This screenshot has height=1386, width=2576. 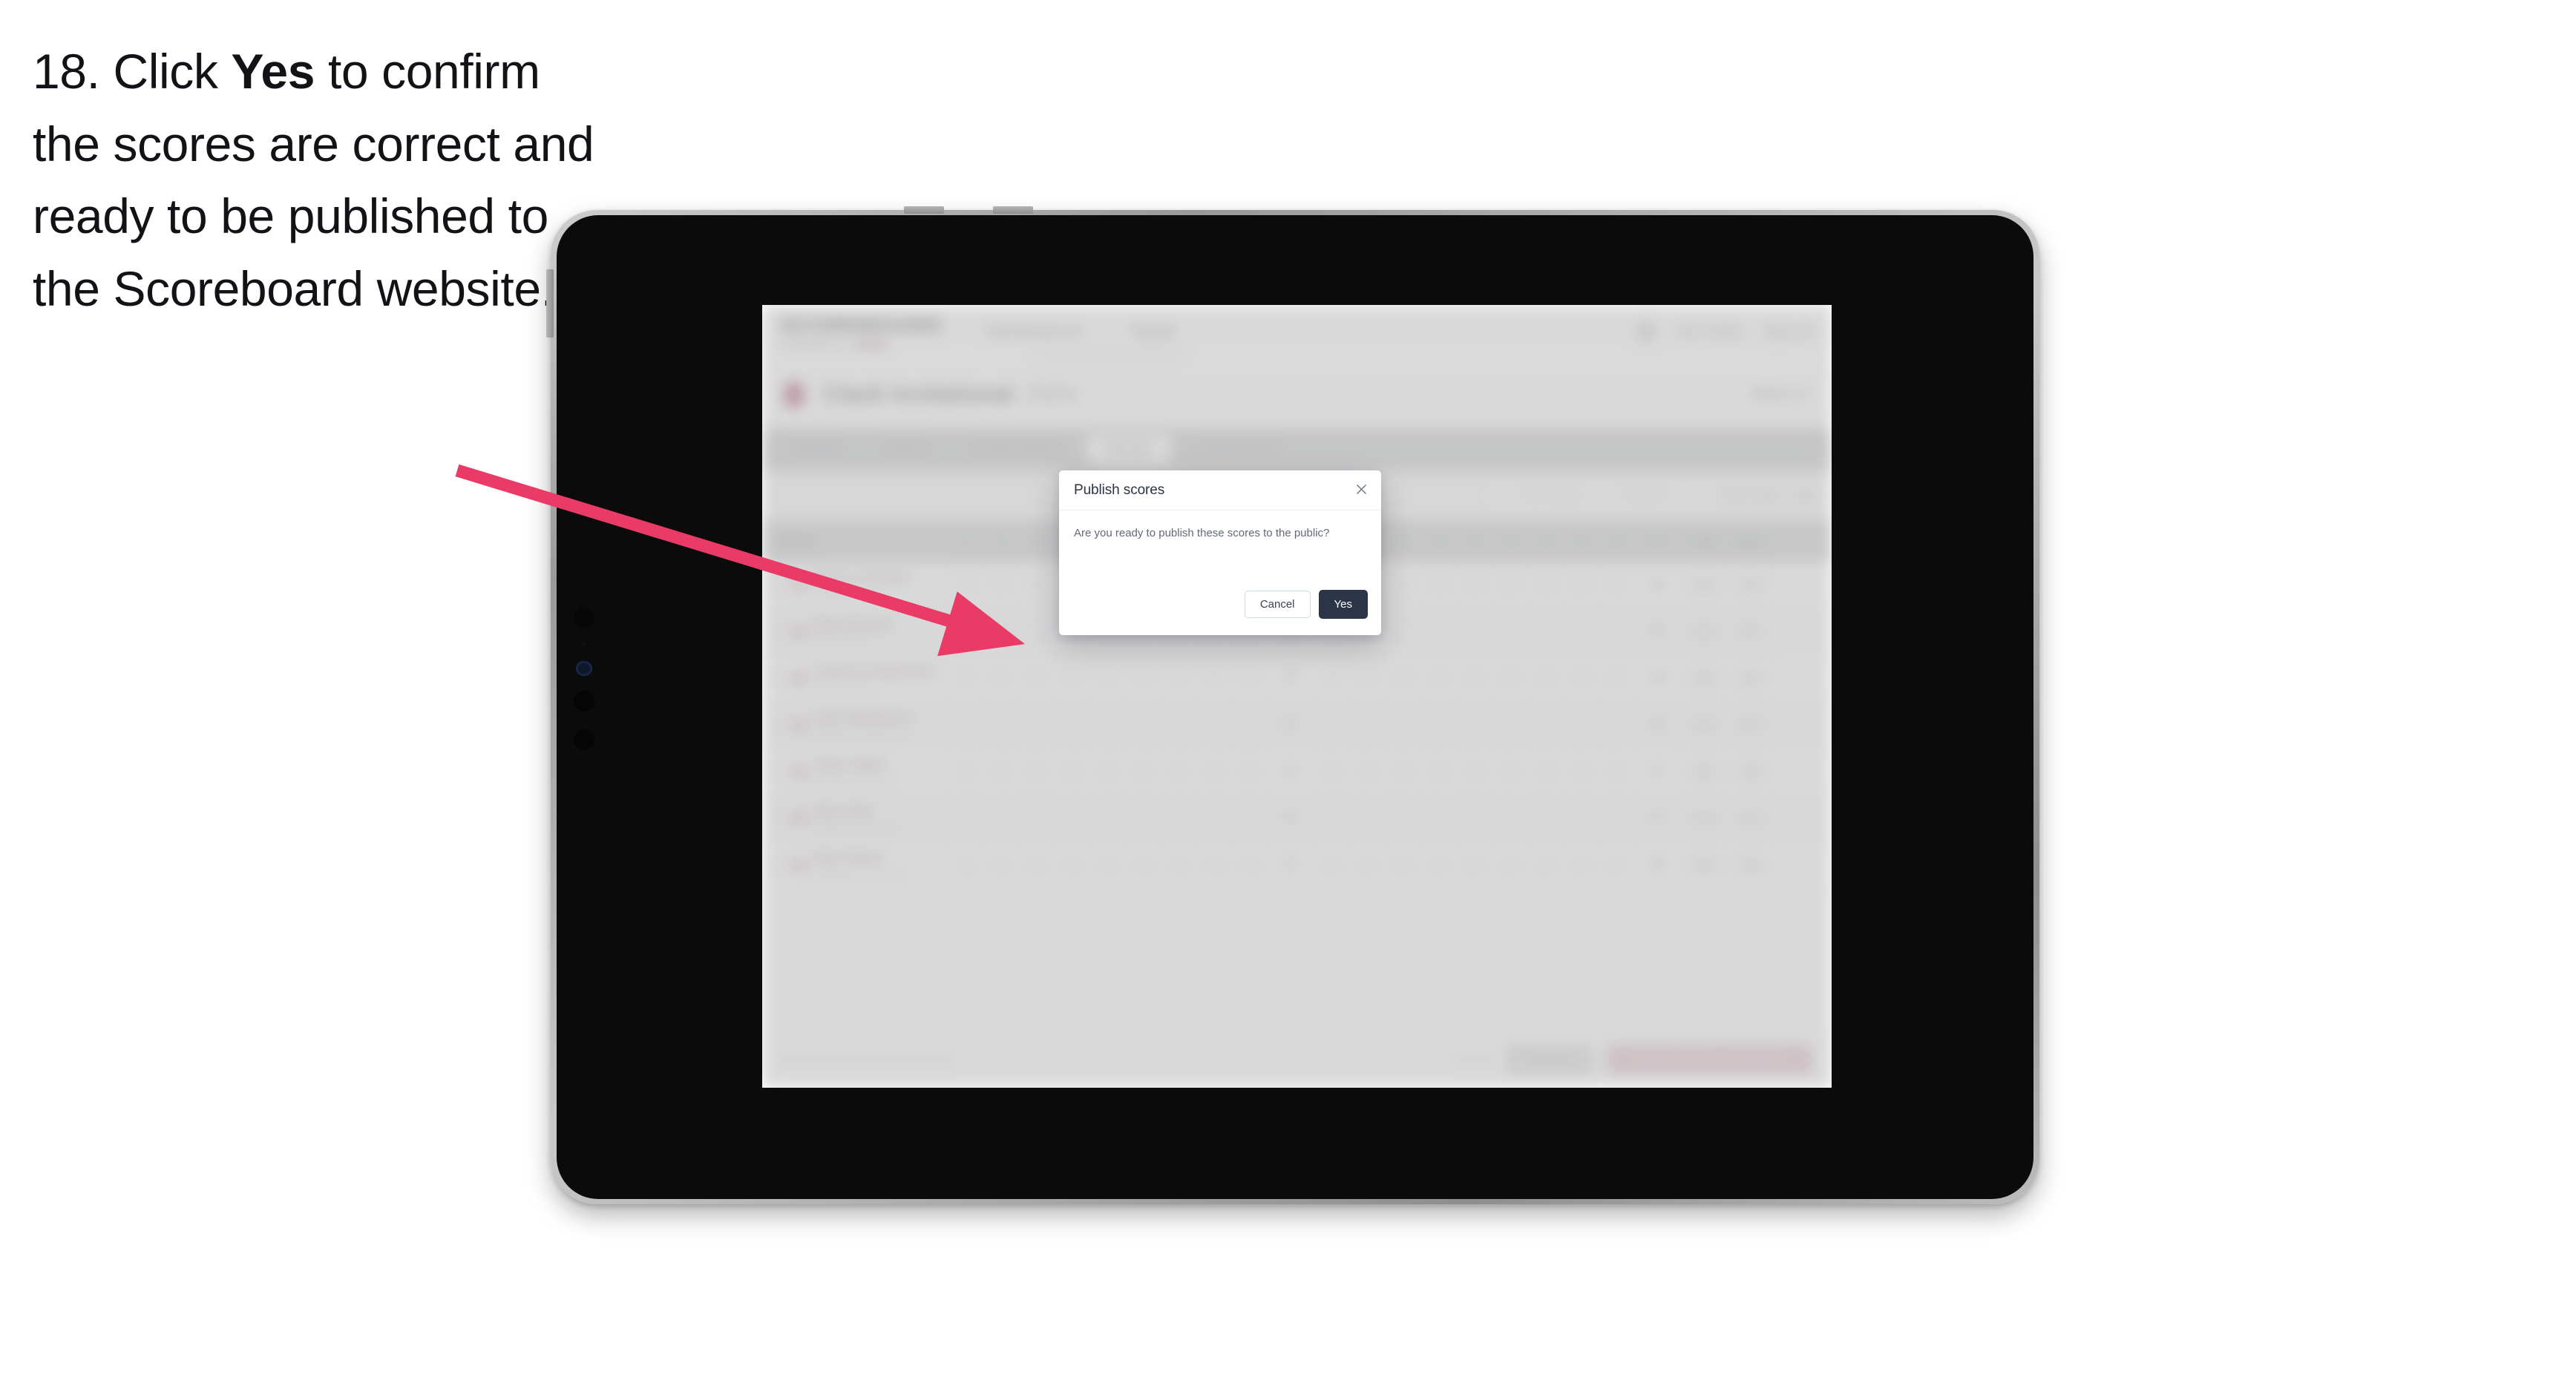 What do you see at coordinates (906, 449) in the screenshot?
I see `tab-teams: Teams` at bounding box center [906, 449].